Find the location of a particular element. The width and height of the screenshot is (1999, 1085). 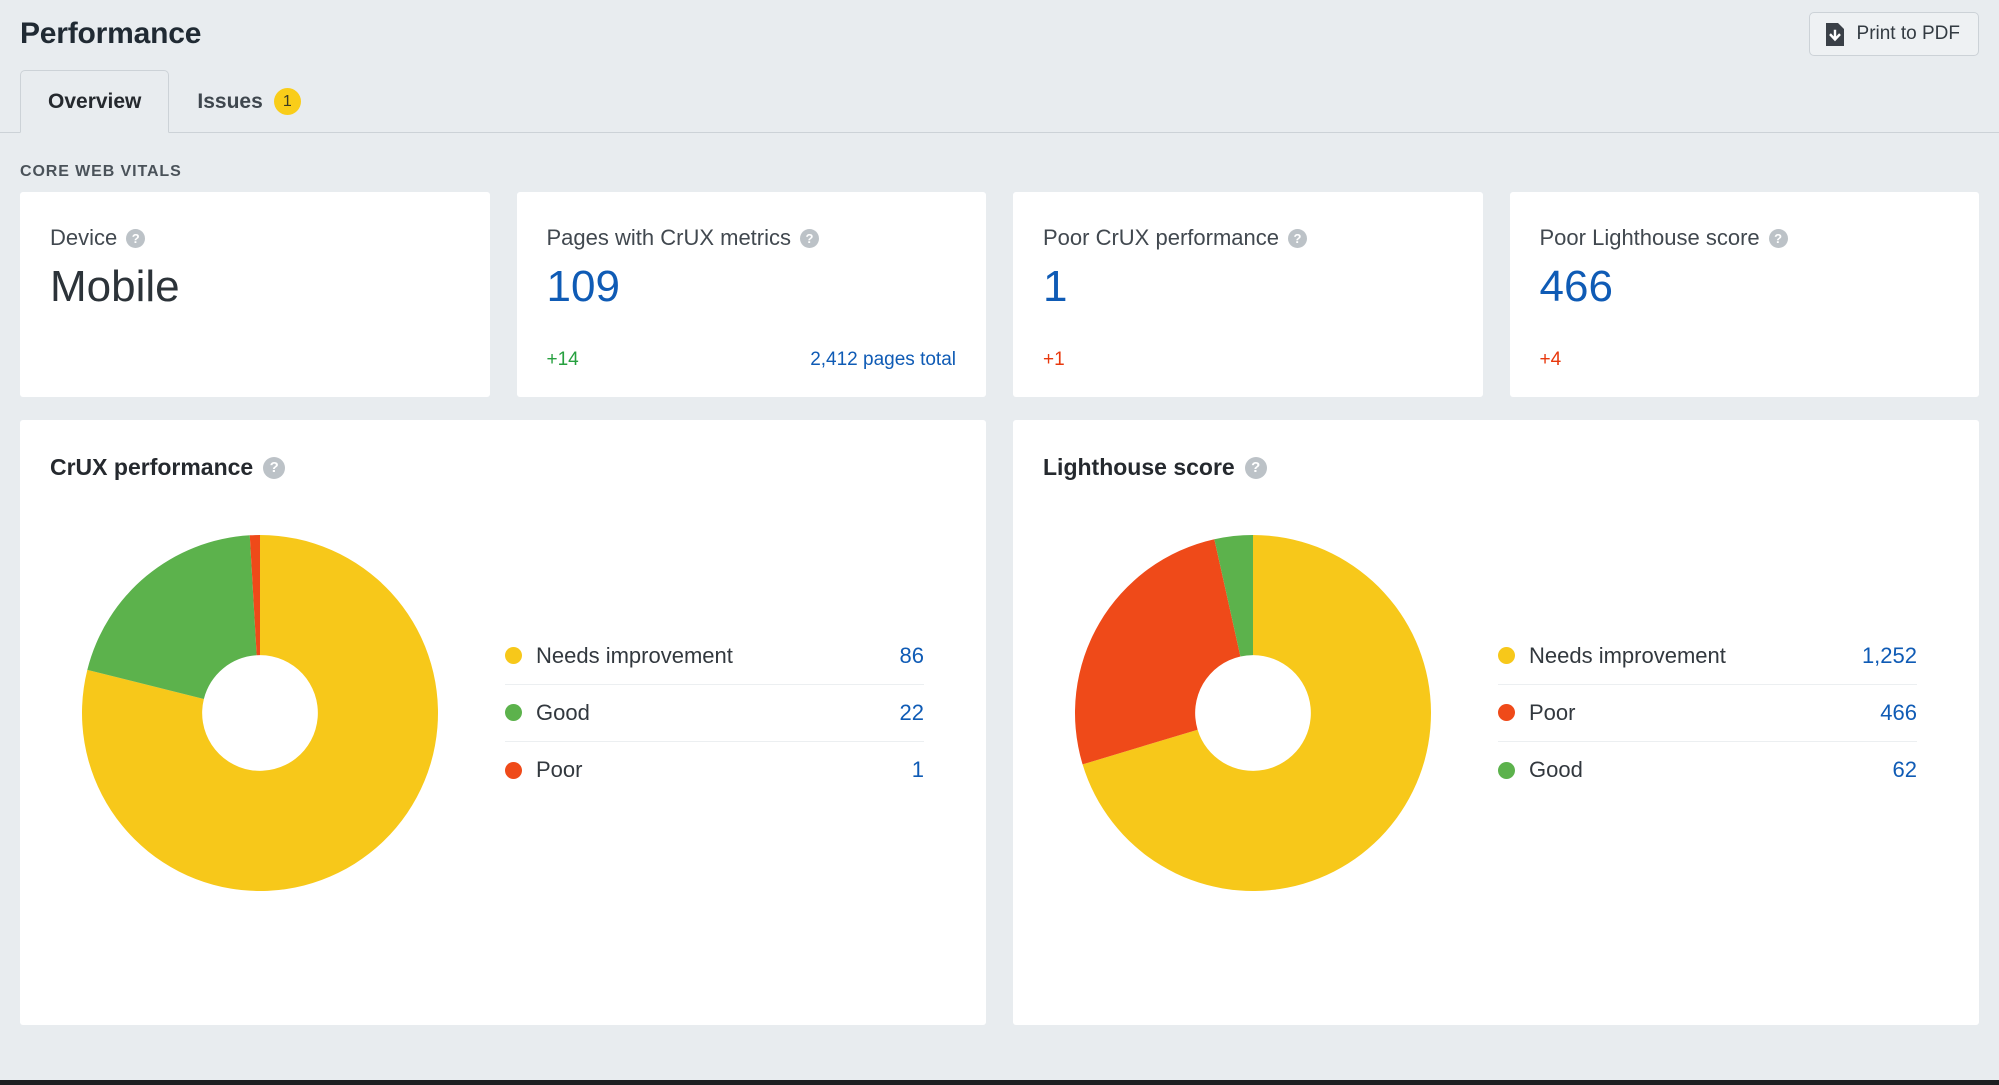

metric-card-poor-crux-title: Poor CrUX performance is located at coordinates (1161, 237).